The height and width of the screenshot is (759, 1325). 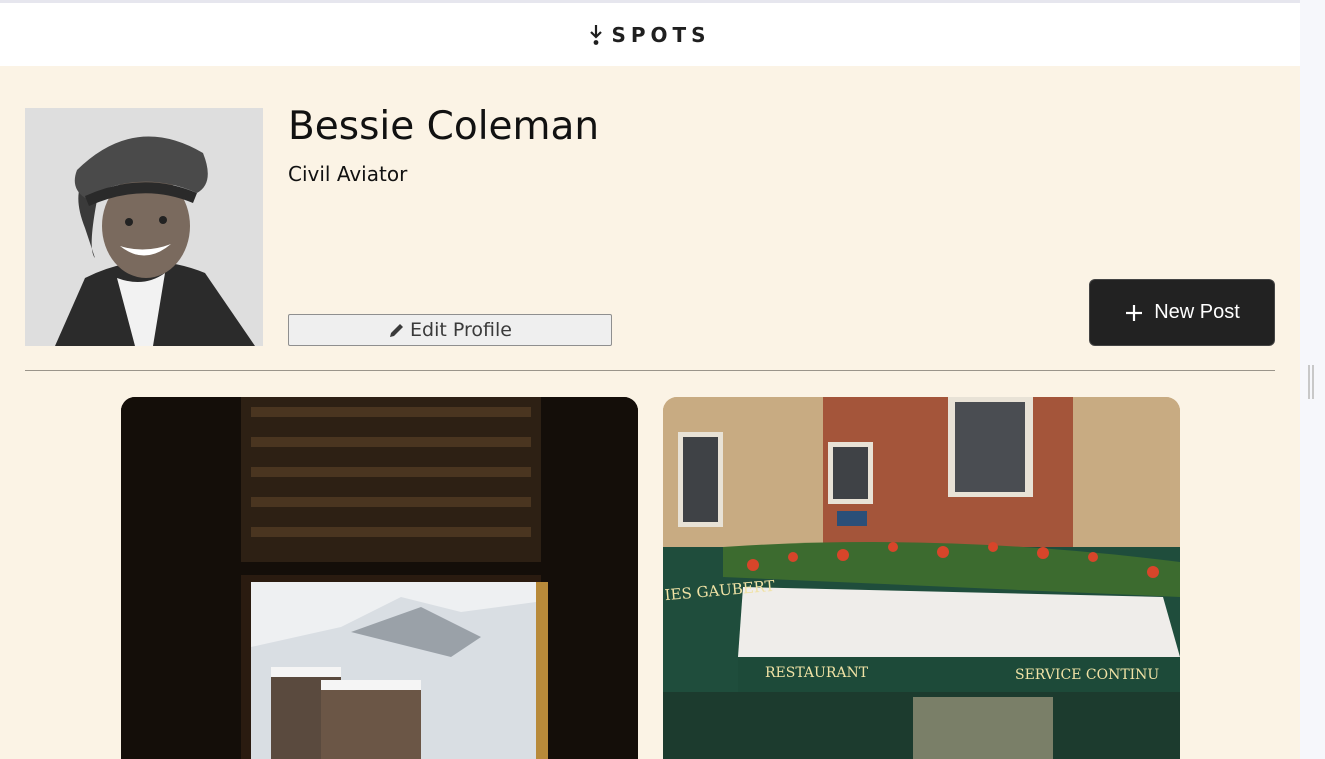 I want to click on avatar, so click(x=144, y=227).